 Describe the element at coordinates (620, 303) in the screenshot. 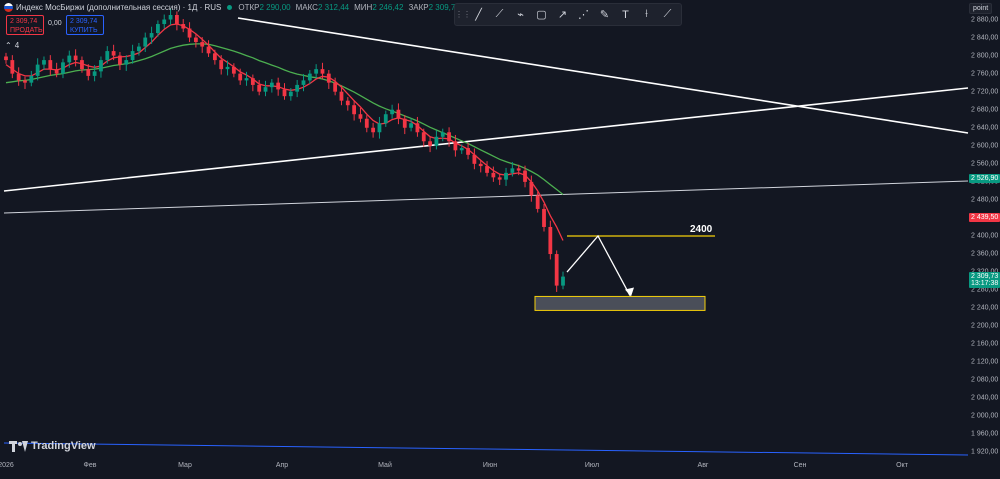

I see `target-zone-box` at that location.